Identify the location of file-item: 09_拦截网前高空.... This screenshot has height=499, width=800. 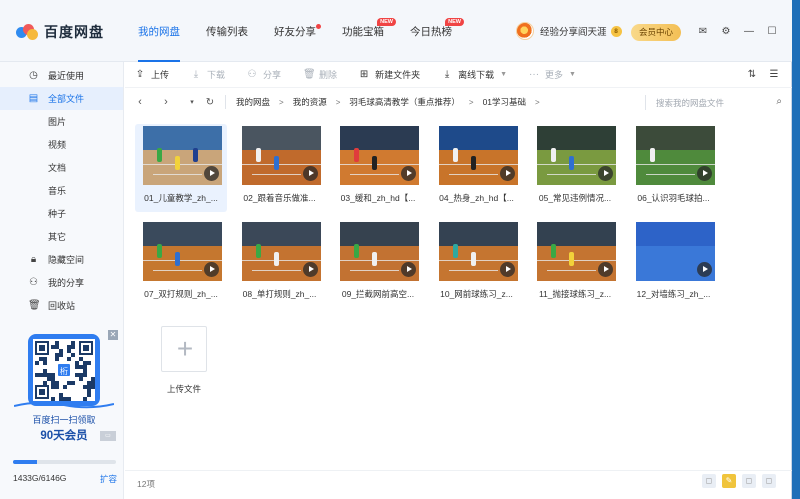
(378, 264).